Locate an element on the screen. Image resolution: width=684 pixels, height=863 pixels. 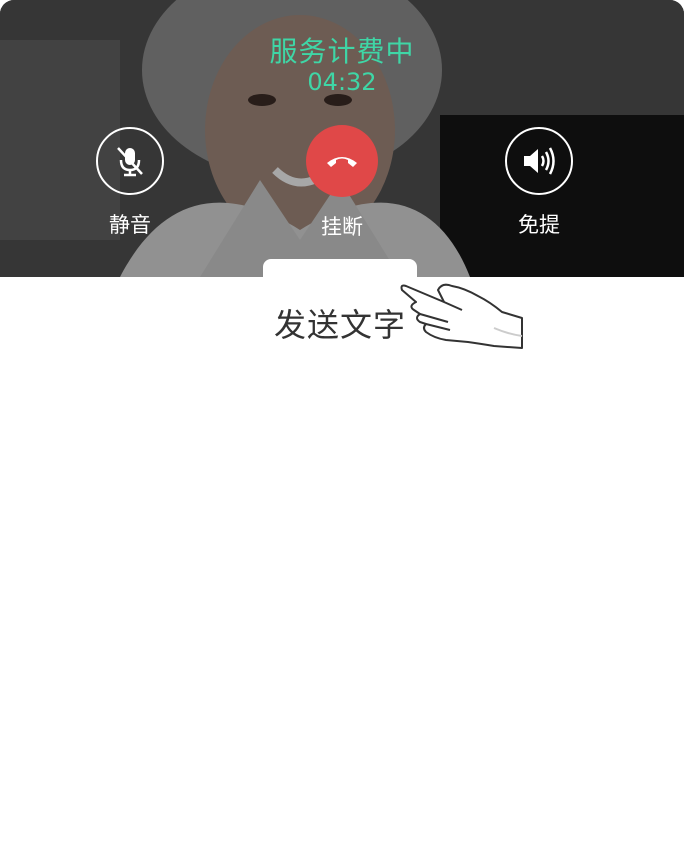
hangup-button: 挂断 is located at coordinates (342, 183).